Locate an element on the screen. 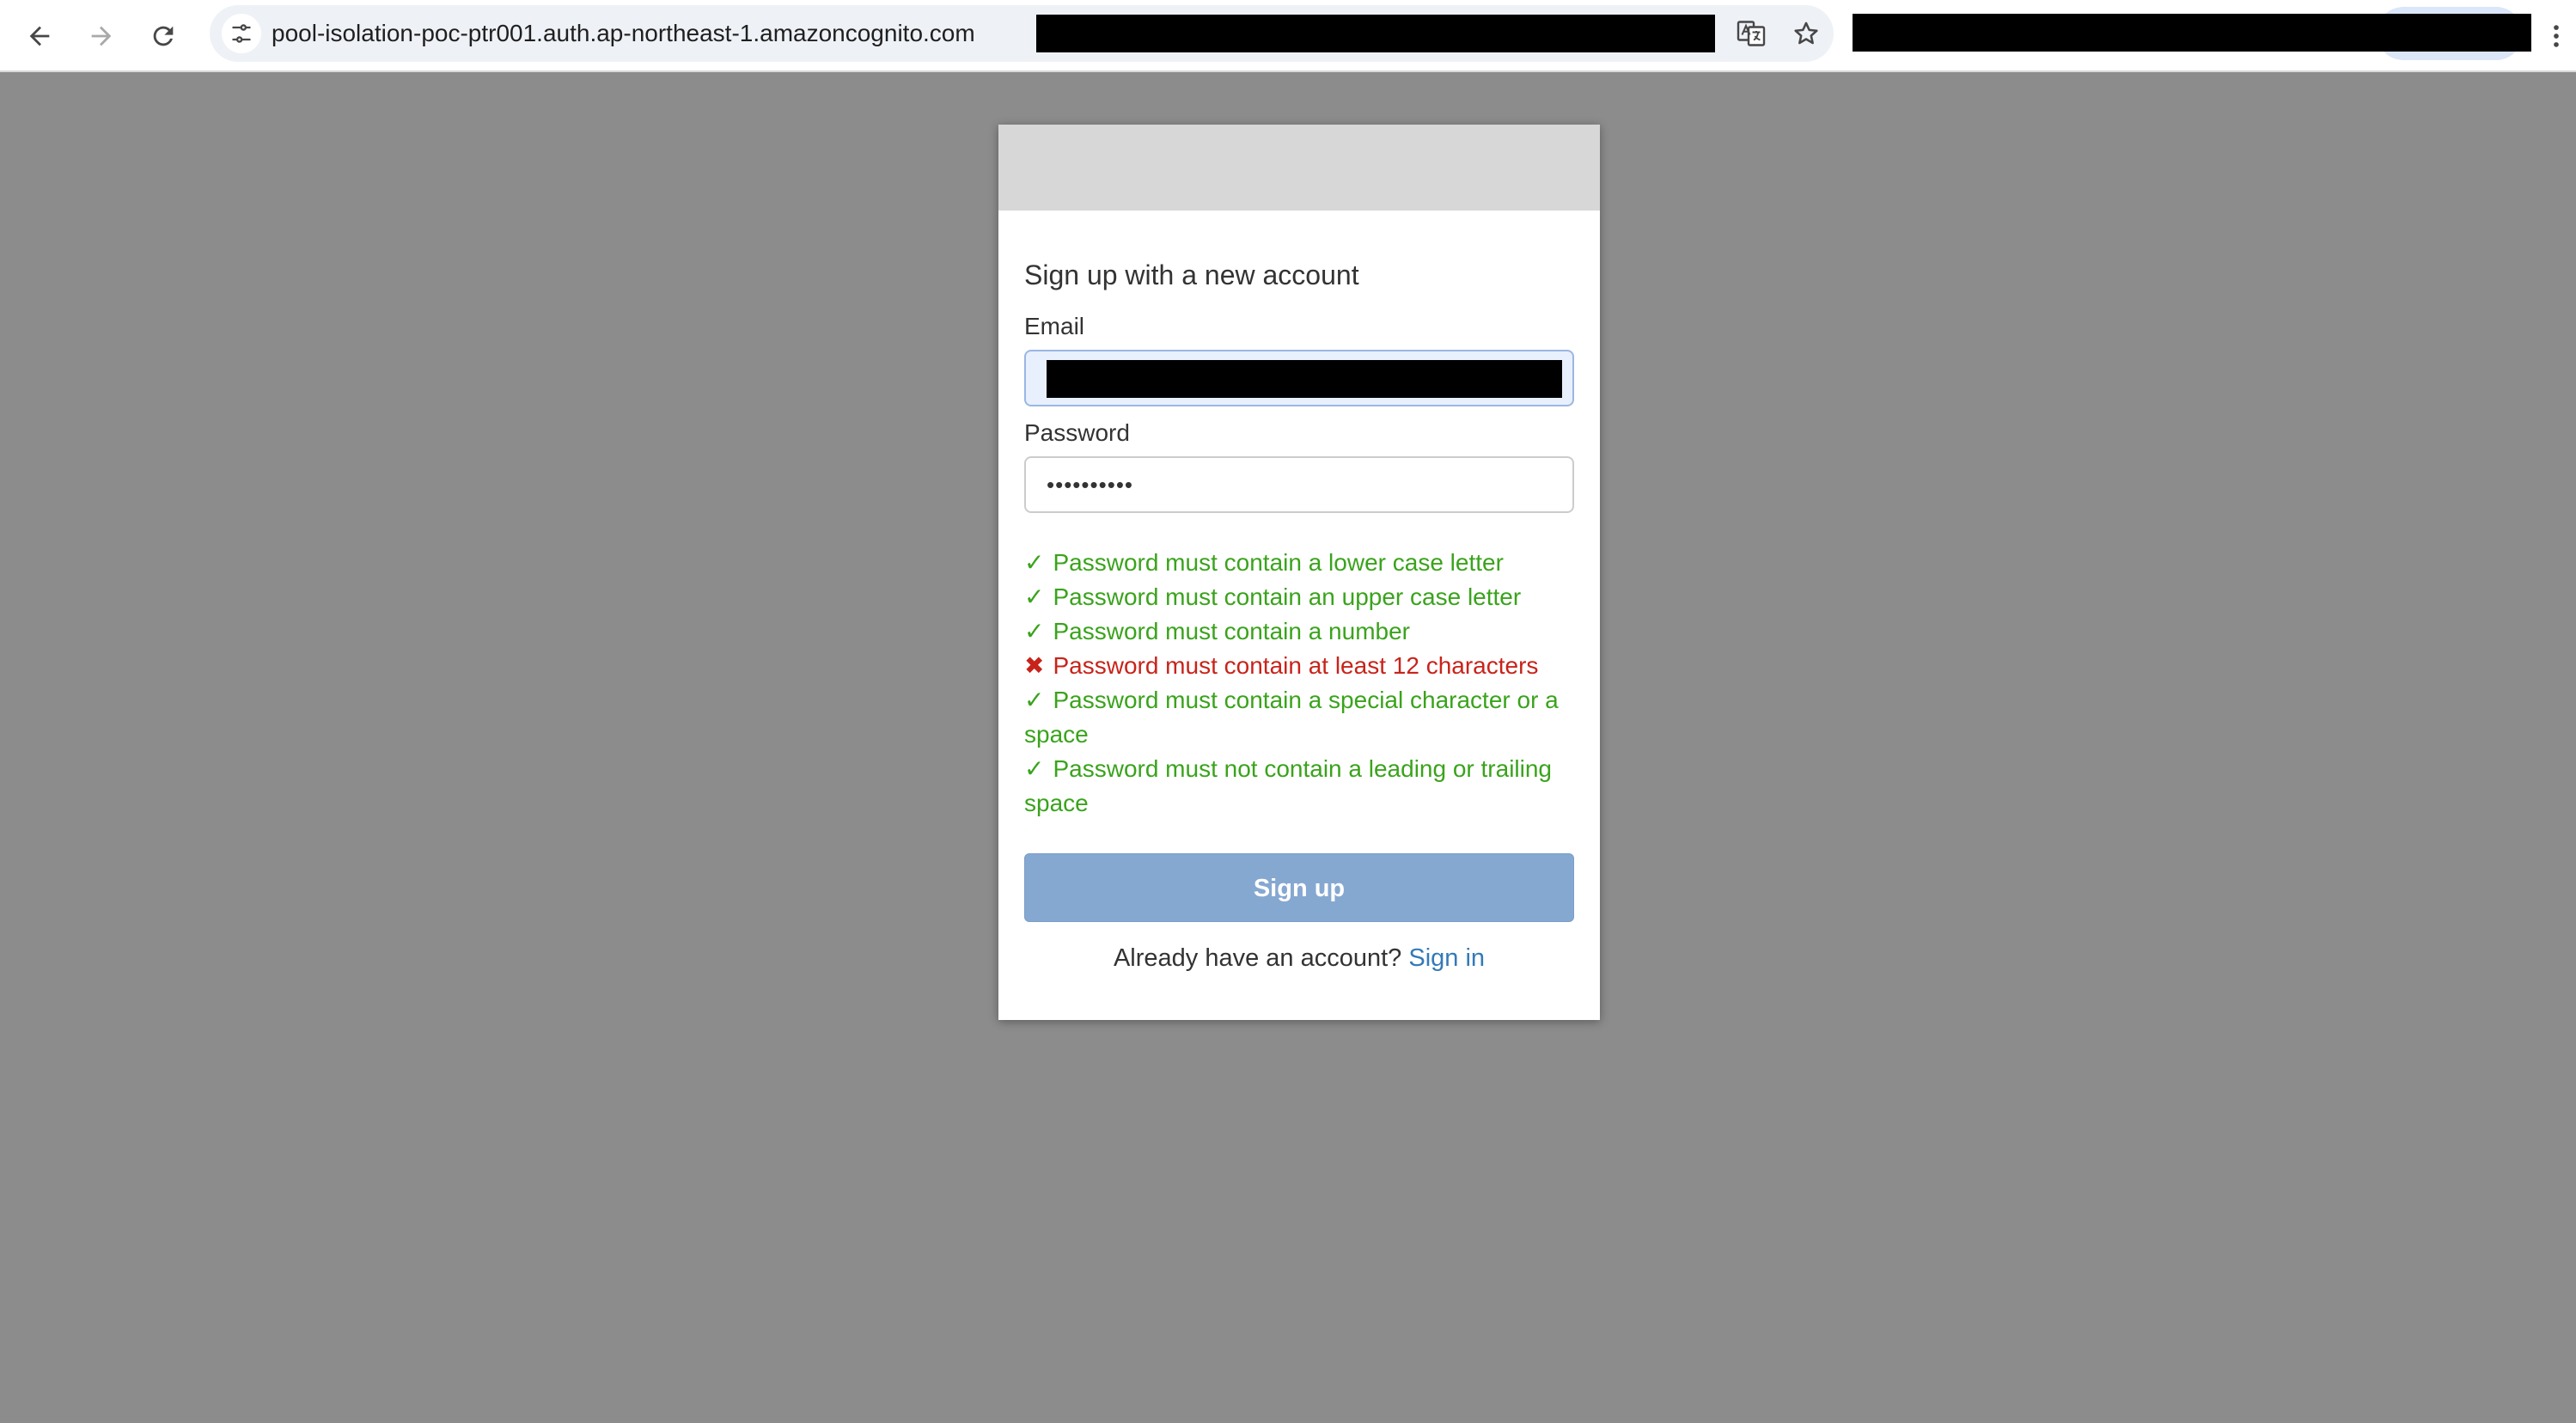 Image resolution: width=2576 pixels, height=1423 pixels. arrow-right-icon is located at coordinates (101, 36).